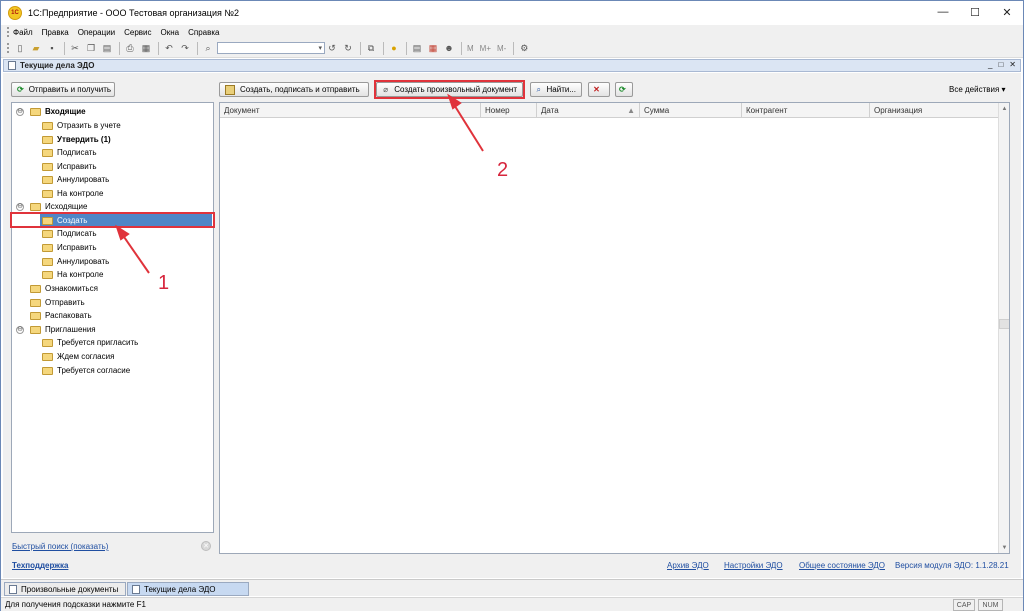 The image size is (1024, 612). I want to click on all-actions-label: Все действия, so click(974, 89).